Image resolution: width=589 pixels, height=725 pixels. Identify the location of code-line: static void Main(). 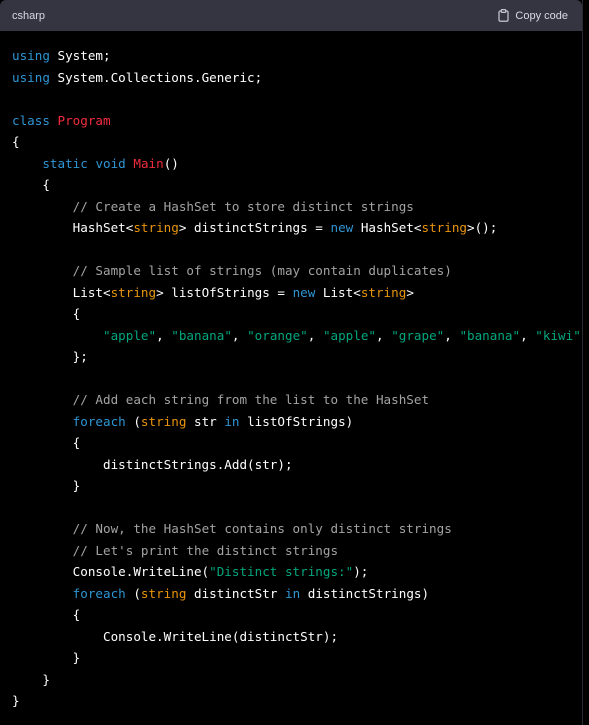
(297, 164).